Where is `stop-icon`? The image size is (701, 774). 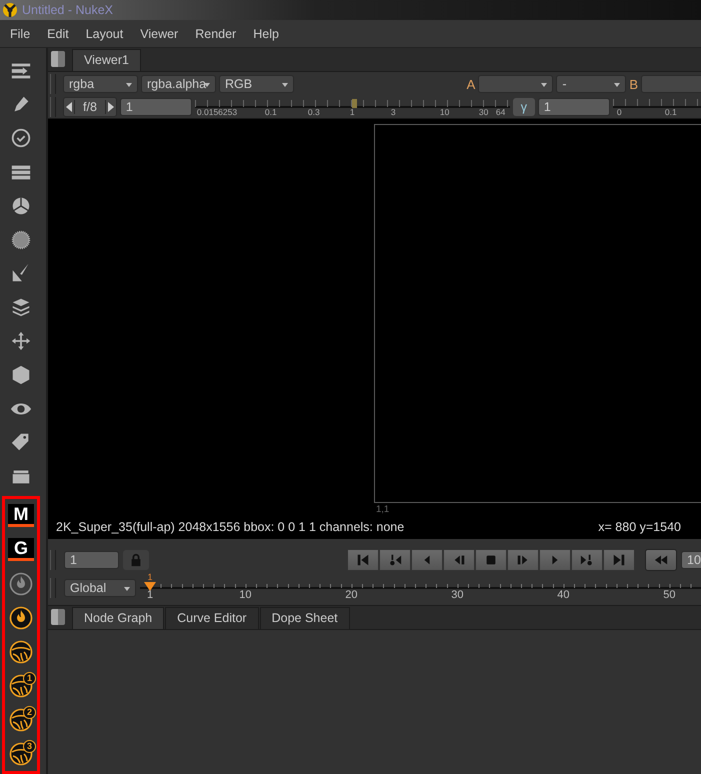
stop-icon is located at coordinates (491, 560).